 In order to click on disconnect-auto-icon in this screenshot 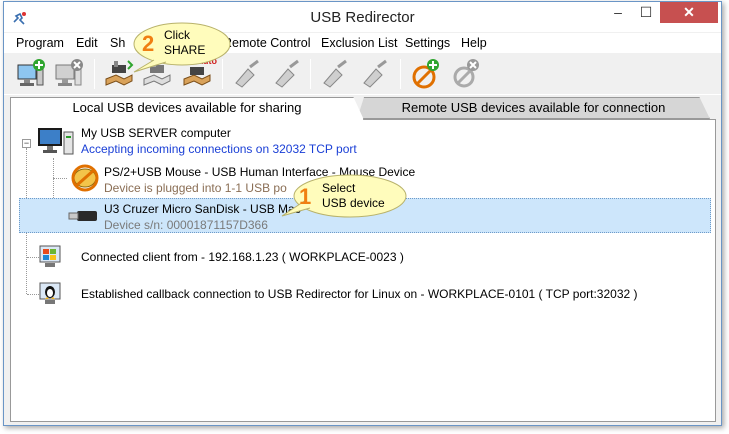, I will do `click(375, 74)`.